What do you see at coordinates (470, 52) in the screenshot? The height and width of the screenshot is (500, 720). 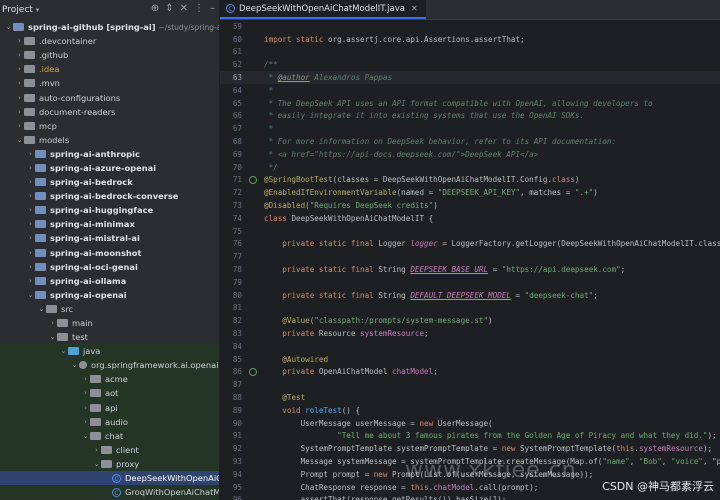 I see `code-line: 61` at bounding box center [470, 52].